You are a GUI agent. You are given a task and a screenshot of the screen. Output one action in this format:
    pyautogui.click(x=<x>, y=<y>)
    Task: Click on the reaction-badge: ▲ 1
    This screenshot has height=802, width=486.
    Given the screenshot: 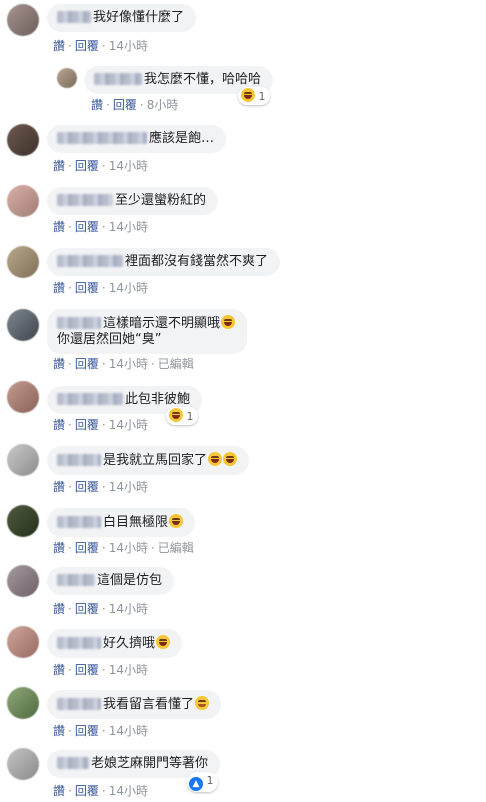 What is the action you would take?
    pyautogui.click(x=202, y=782)
    